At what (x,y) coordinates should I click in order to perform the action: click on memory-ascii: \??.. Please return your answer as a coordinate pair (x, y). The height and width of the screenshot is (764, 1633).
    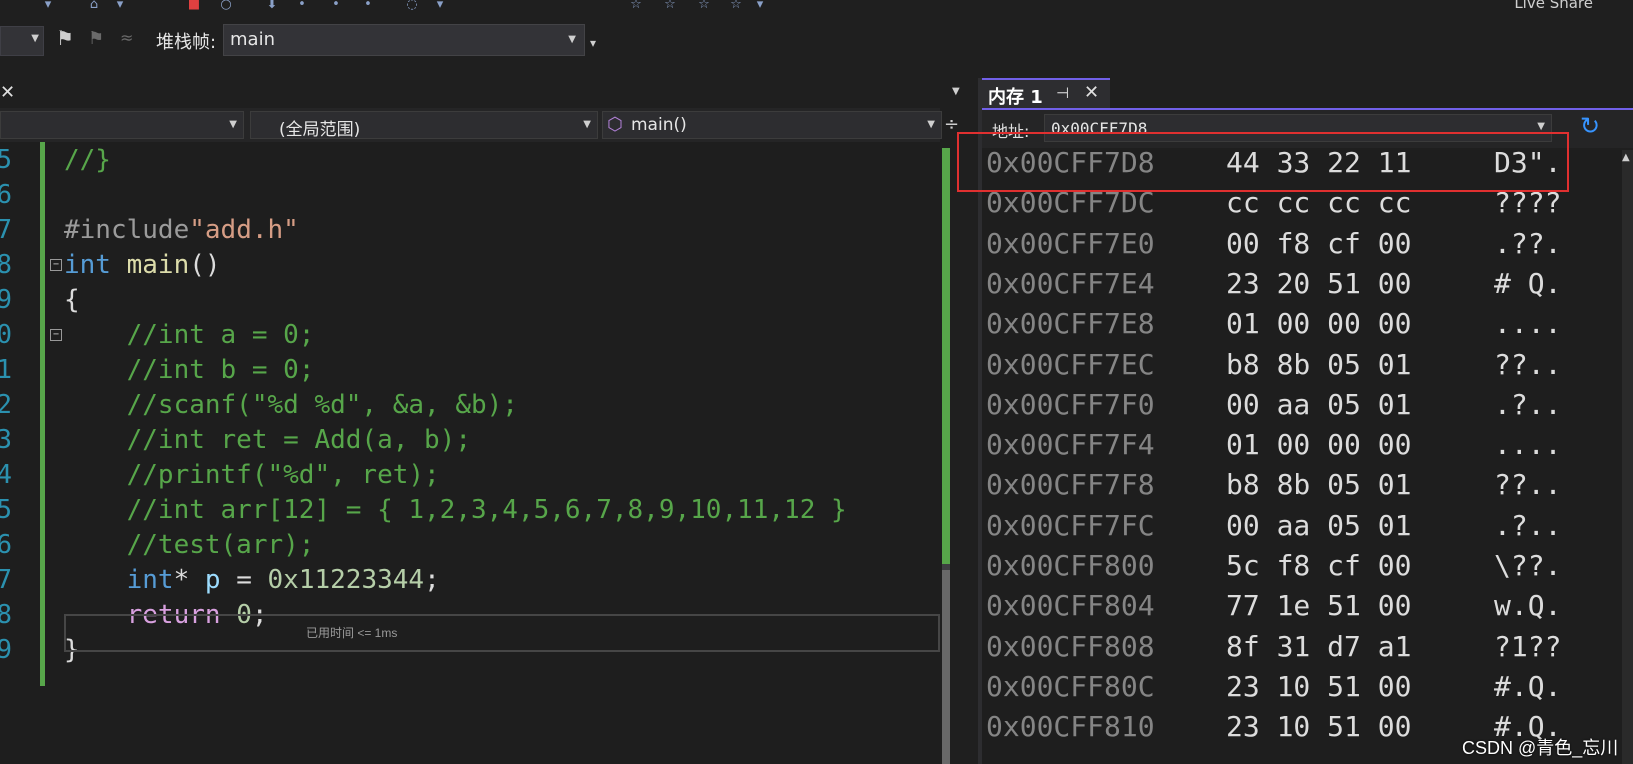
    Looking at the image, I should click on (1528, 565).